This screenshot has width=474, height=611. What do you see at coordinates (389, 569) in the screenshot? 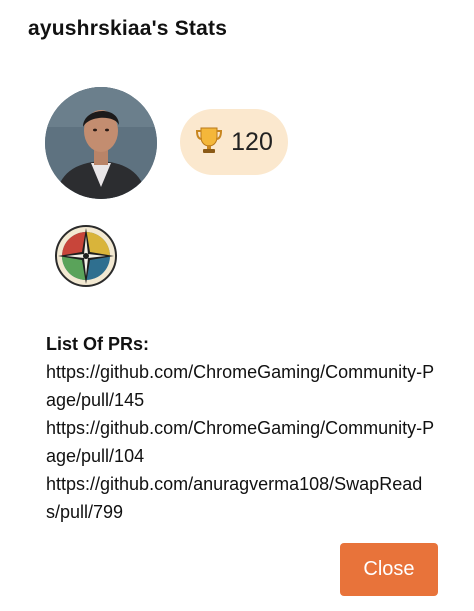
I see `close-button: Close` at bounding box center [389, 569].